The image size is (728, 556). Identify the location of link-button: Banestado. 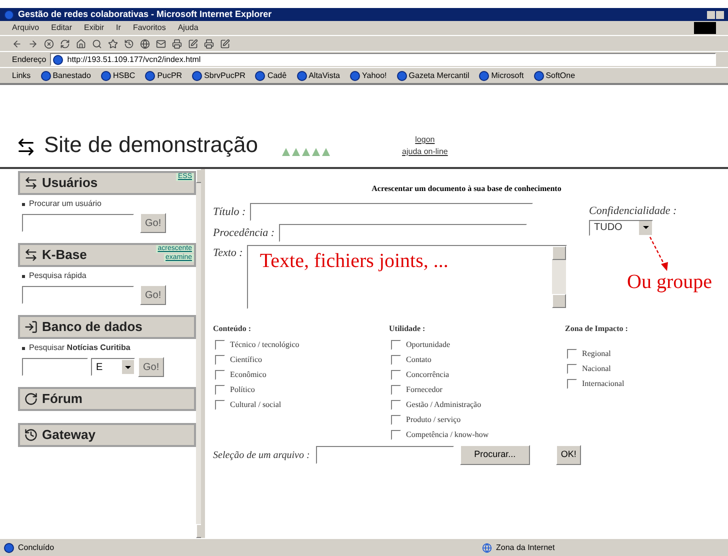
(65, 76).